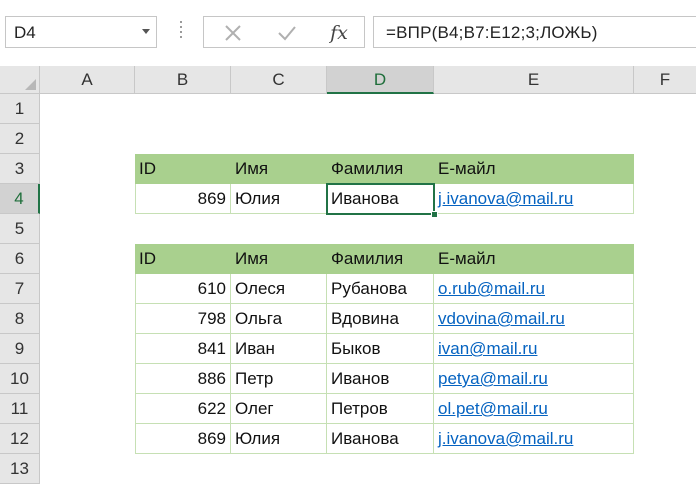 This screenshot has width=696, height=484. Describe the element at coordinates (534, 349) in the screenshot. I see `table-cell-email-link: ivan@mail.ru` at that location.